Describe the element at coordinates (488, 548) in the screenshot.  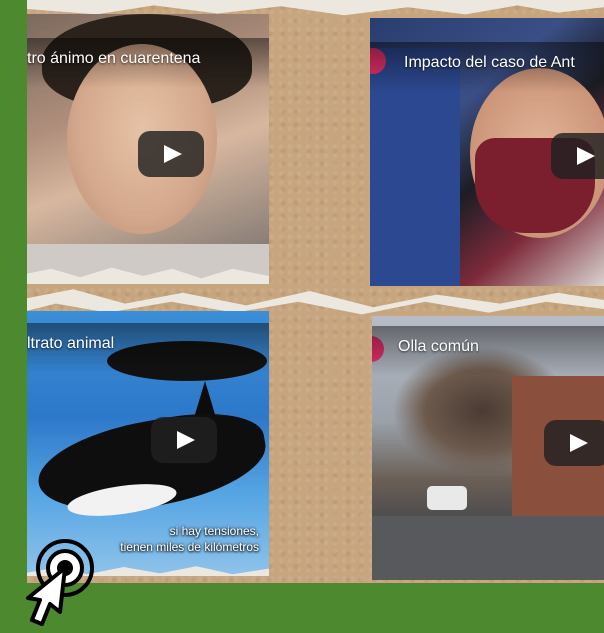
I see `thumbnail-road` at that location.